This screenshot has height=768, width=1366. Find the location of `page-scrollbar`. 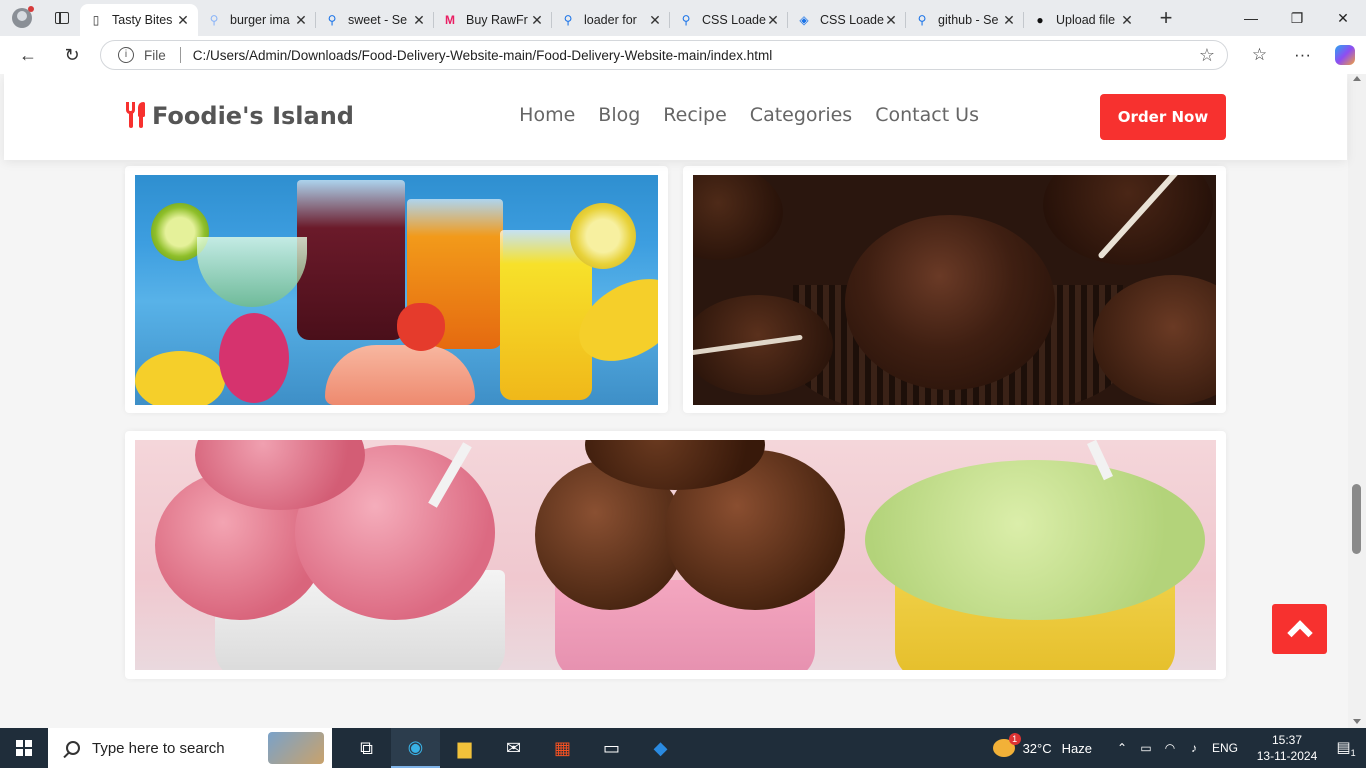

page-scrollbar is located at coordinates (1357, 401).